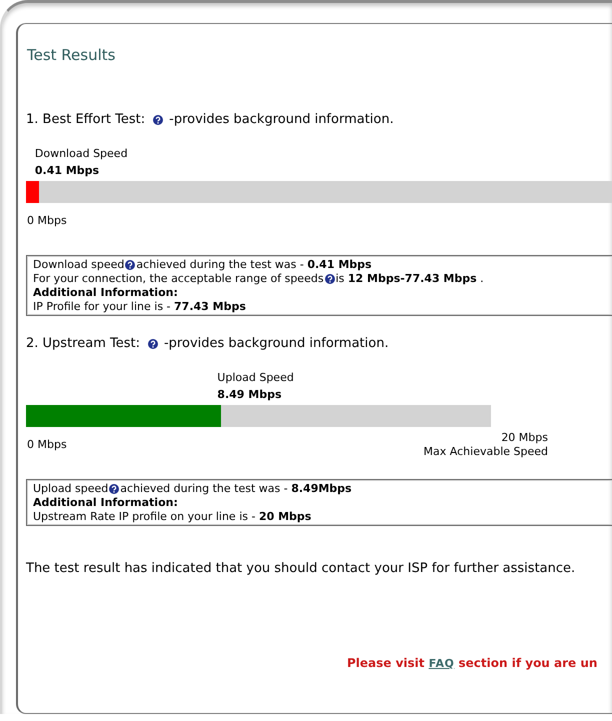 The width and height of the screenshot is (612, 721). I want to click on info-text: Download speed, so click(78, 265).